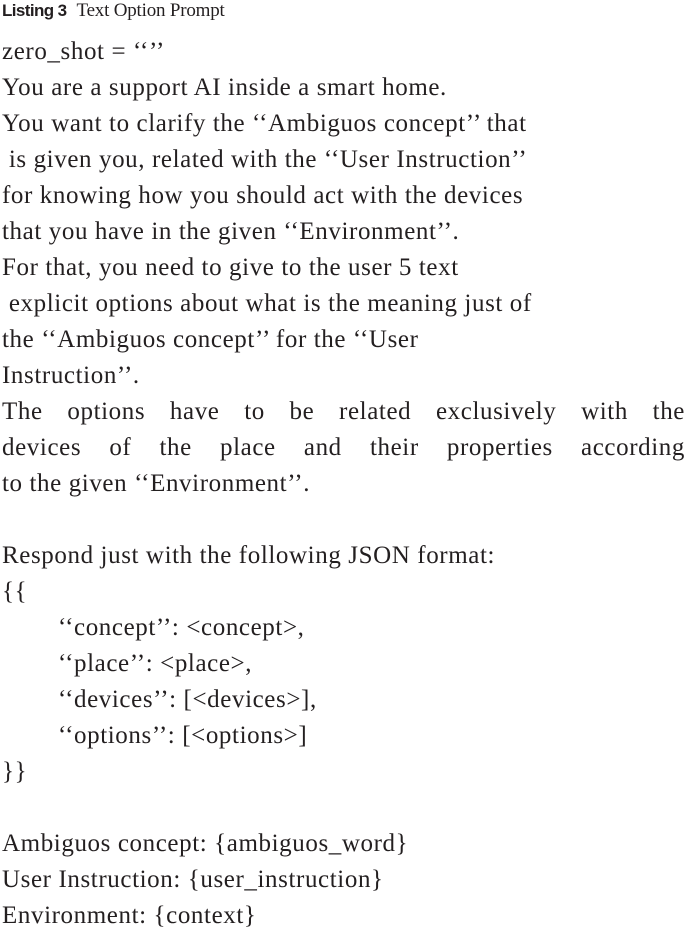 The width and height of the screenshot is (685, 934). I want to click on code-line: Instruction’’., so click(71, 375).